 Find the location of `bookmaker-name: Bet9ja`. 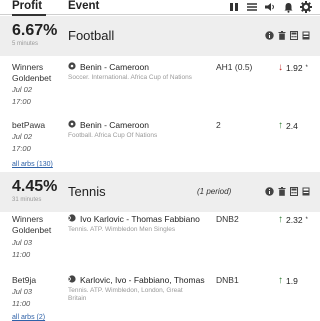

bookmaker-name: Bet9ja is located at coordinates (24, 280).